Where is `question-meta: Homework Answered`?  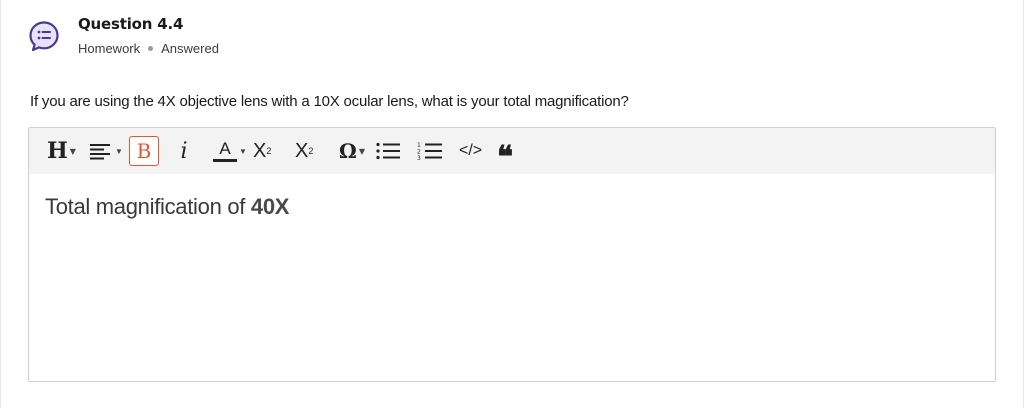 question-meta: Homework Answered is located at coordinates (148, 48).